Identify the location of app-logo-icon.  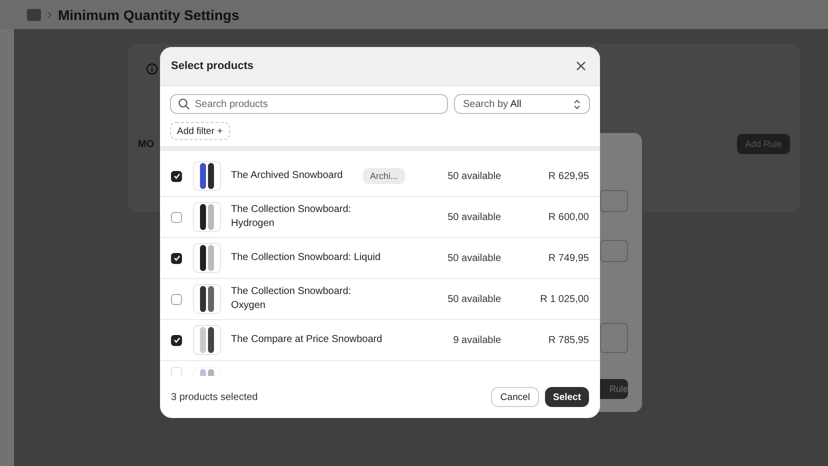
(34, 14).